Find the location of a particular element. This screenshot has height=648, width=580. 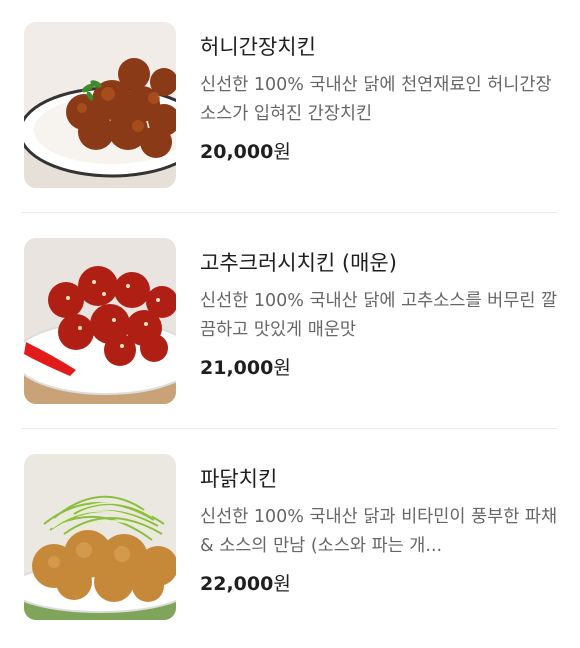

menu-item-name: 파닭치킨 is located at coordinates (239, 479).